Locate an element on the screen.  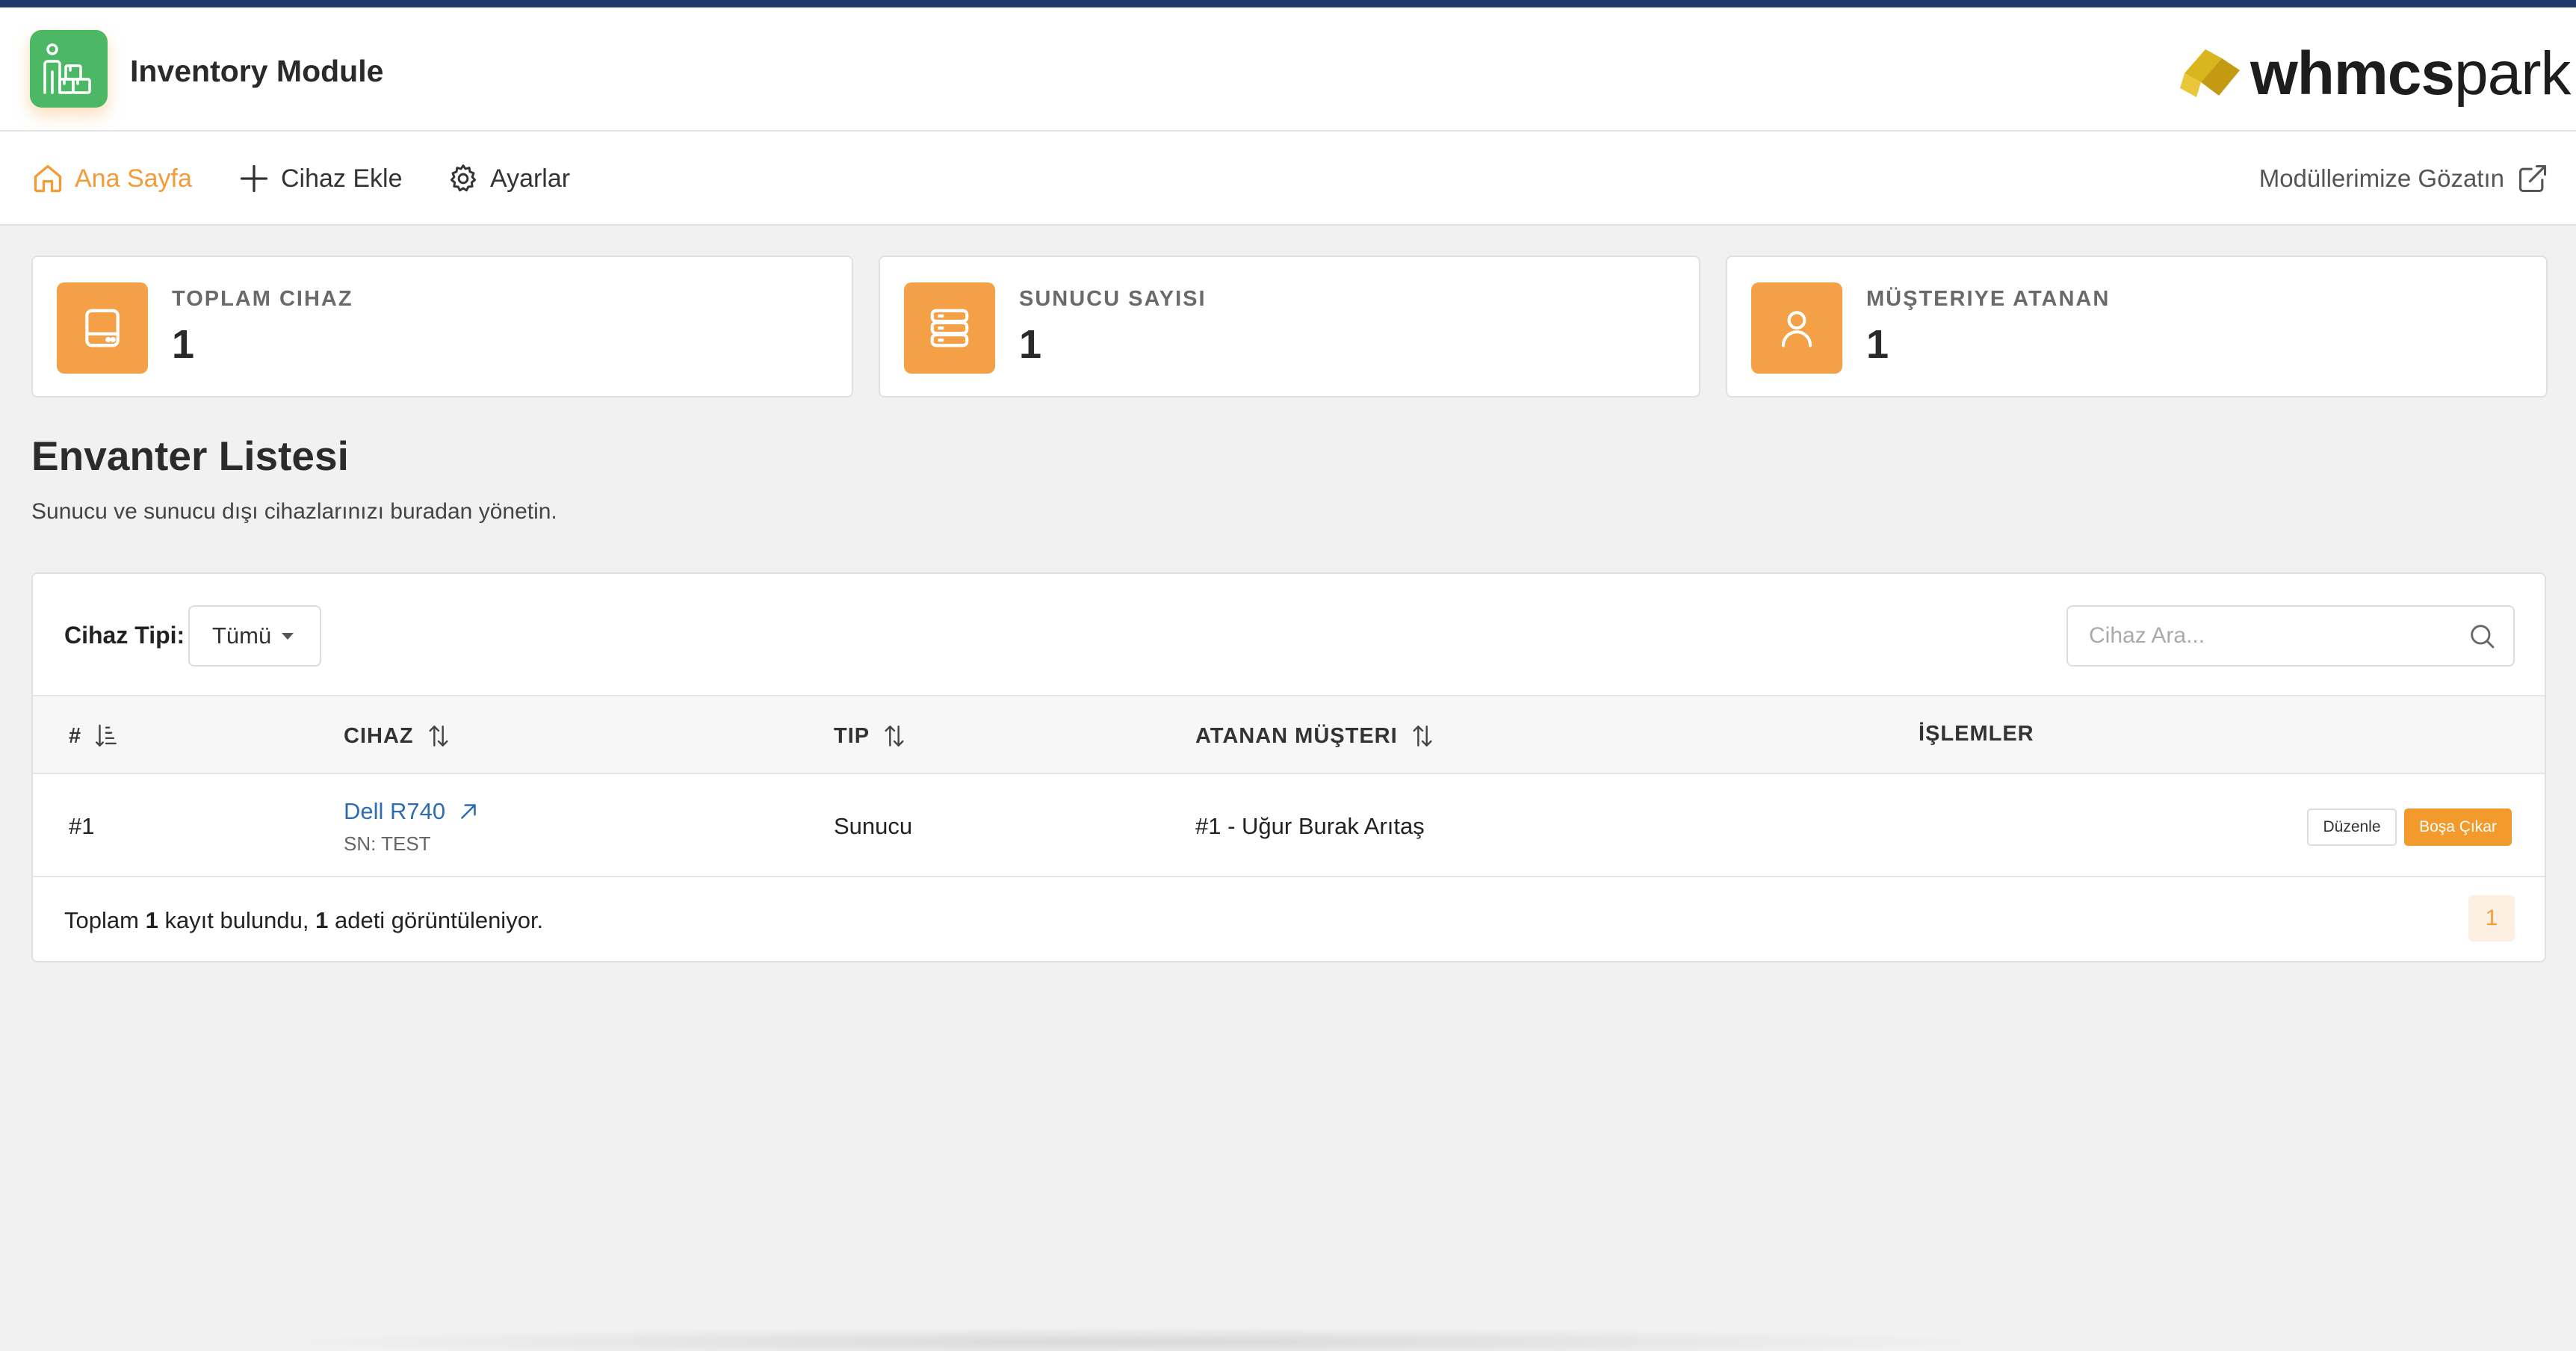
device-search-input is located at coordinates (2268, 636).